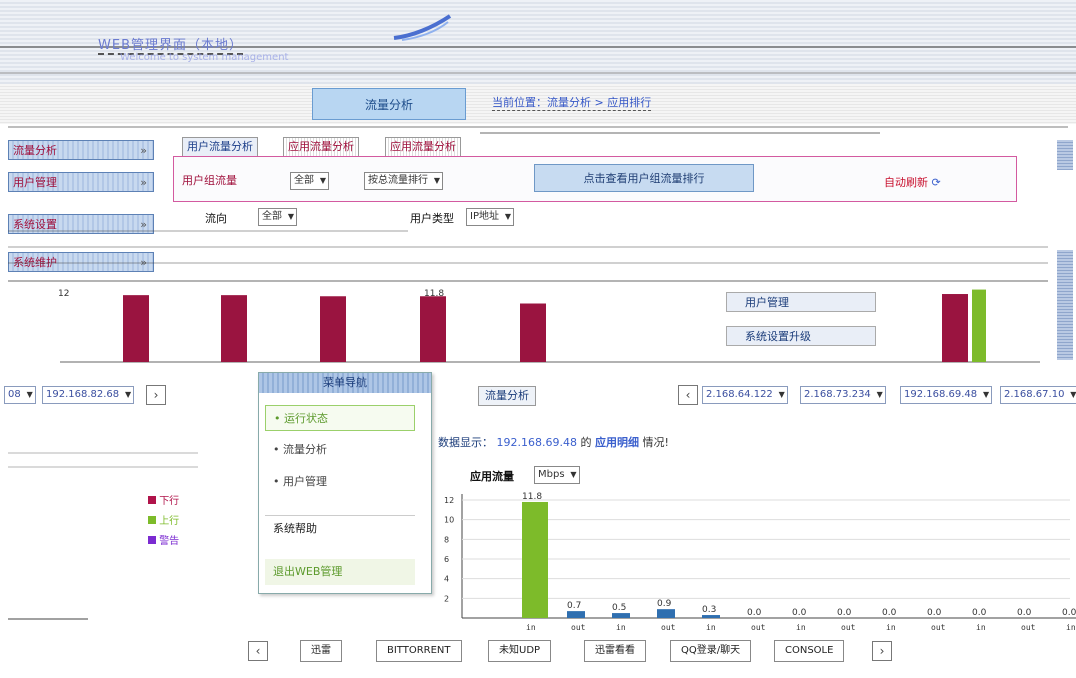  I want to click on data-label: 11.8, so click(532, 497).